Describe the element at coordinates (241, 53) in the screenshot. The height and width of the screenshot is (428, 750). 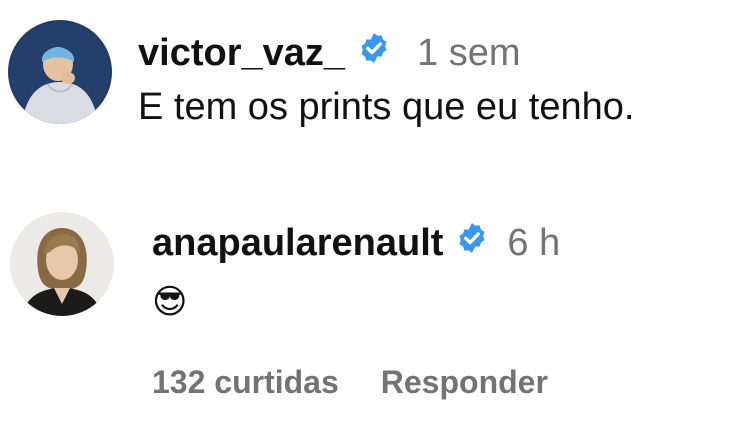
I see `username: victor_vaz_` at that location.